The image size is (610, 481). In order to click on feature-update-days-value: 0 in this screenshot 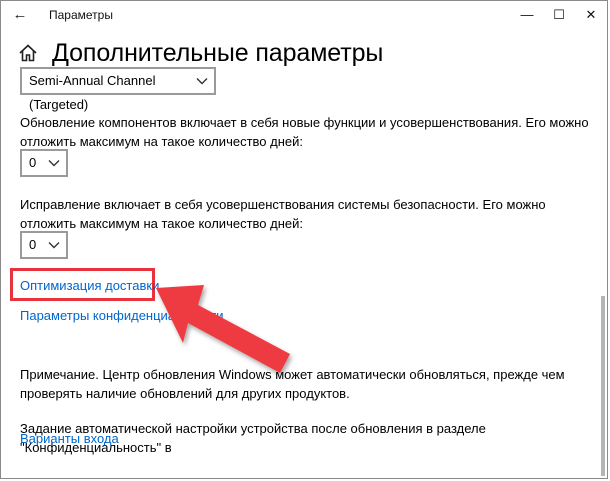, I will do `click(33, 162)`.